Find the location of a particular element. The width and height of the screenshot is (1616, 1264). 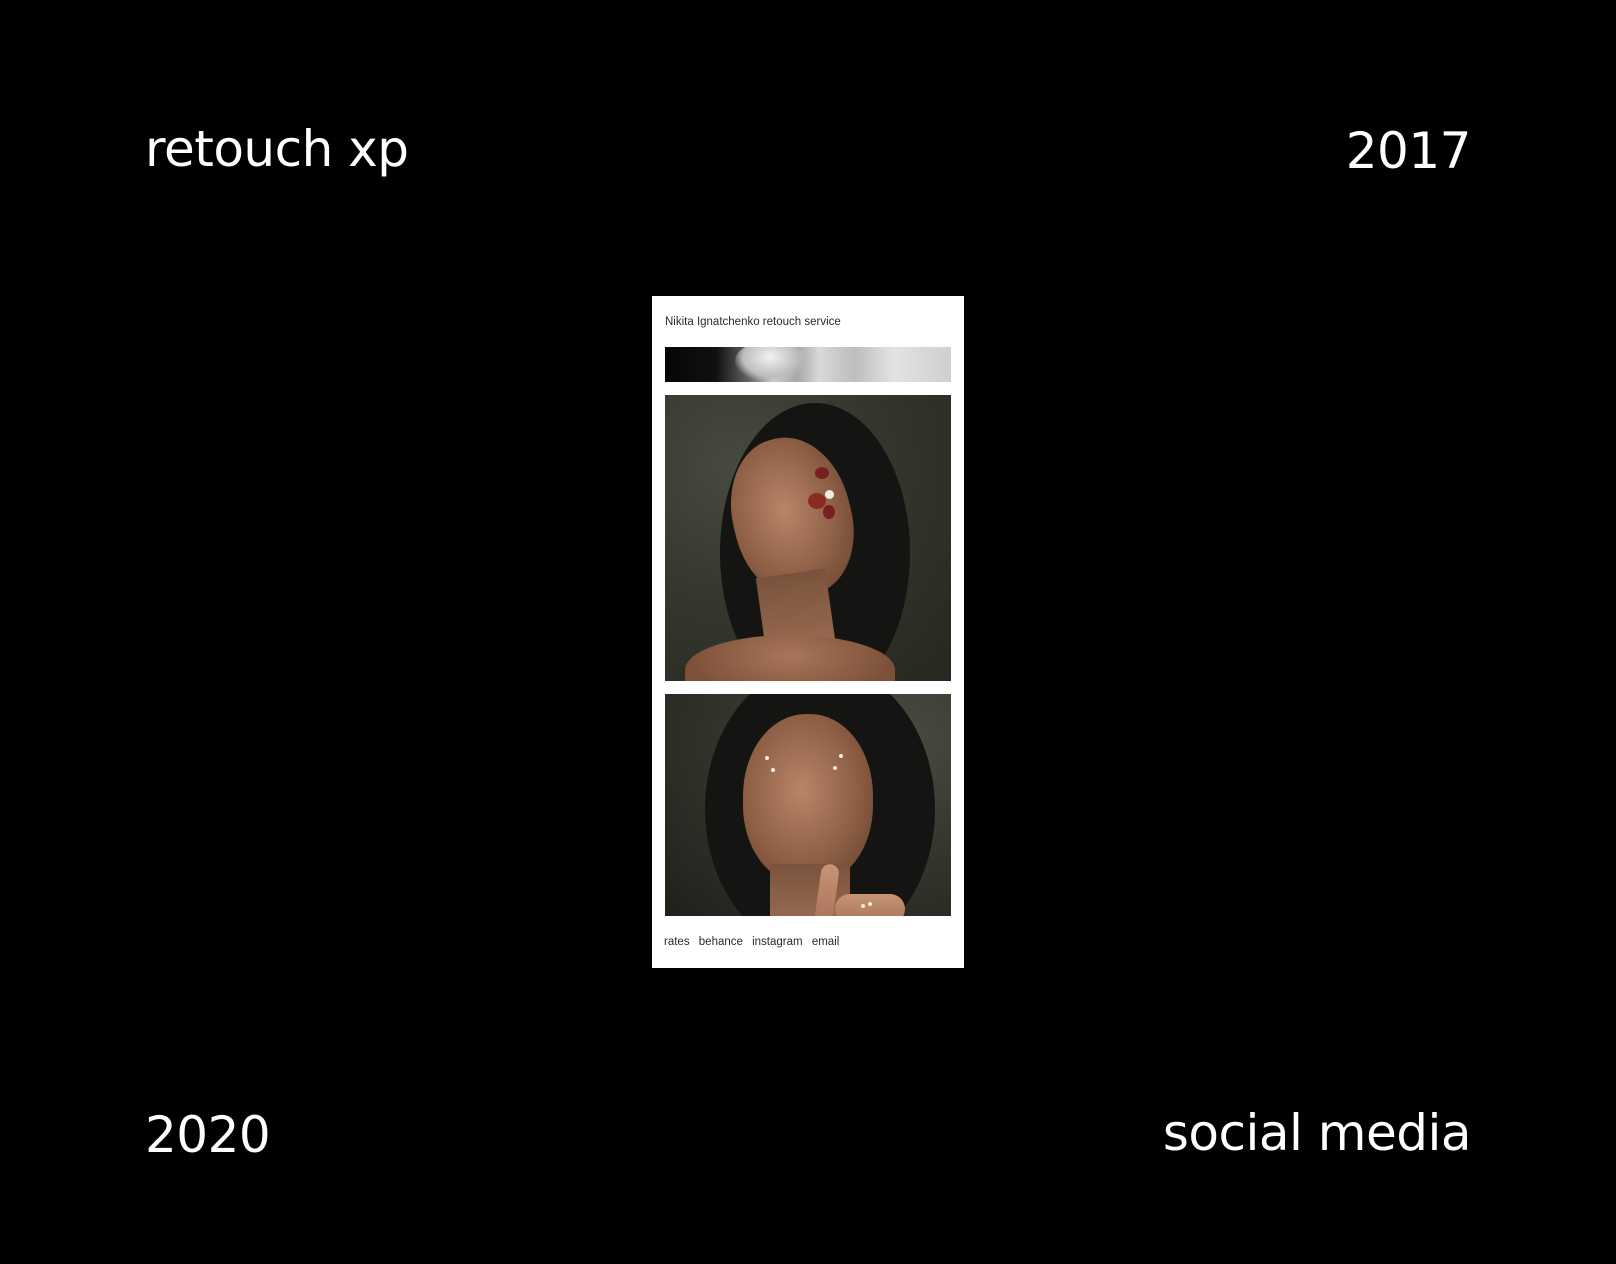

instagram-link: instagram is located at coordinates (777, 942).